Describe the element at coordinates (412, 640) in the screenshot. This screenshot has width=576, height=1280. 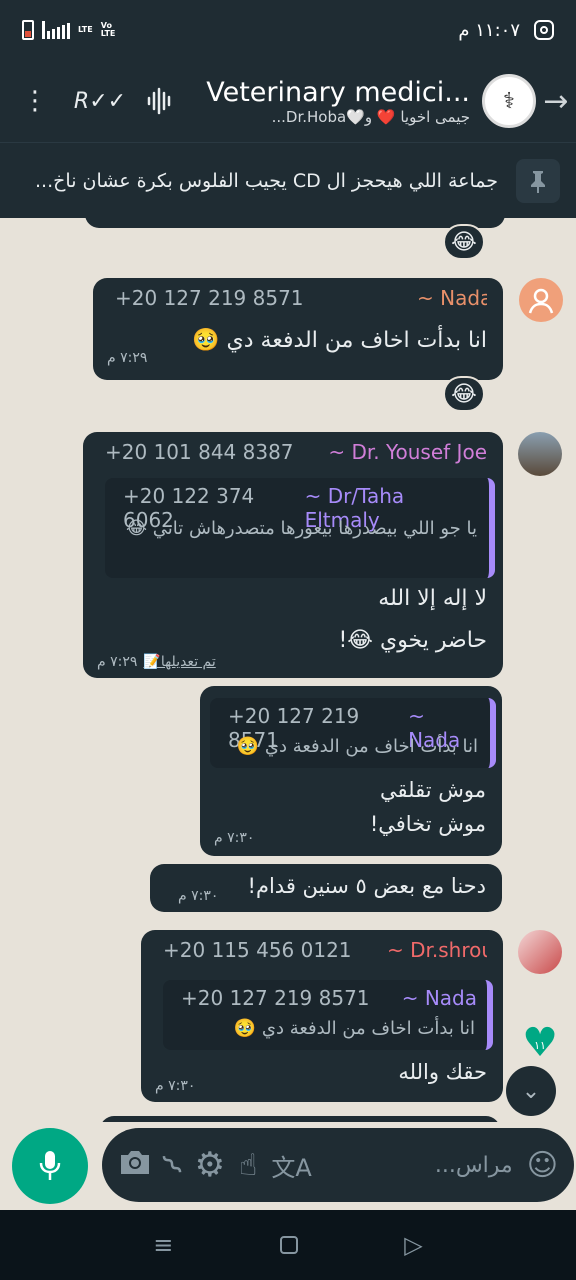
I see `message-text: حاضر يخوي 😂!` at that location.